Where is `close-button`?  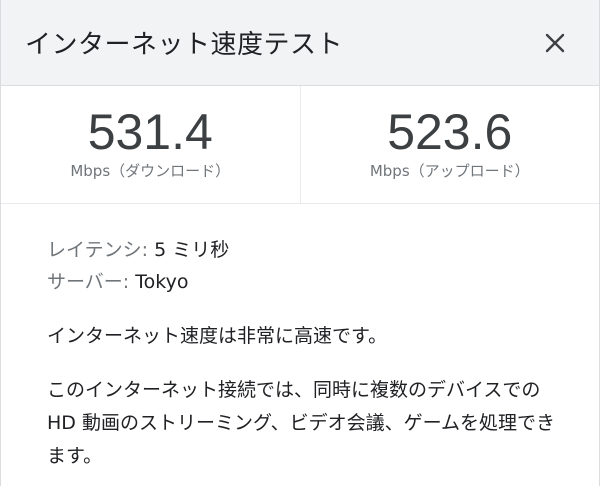 close-button is located at coordinates (555, 43).